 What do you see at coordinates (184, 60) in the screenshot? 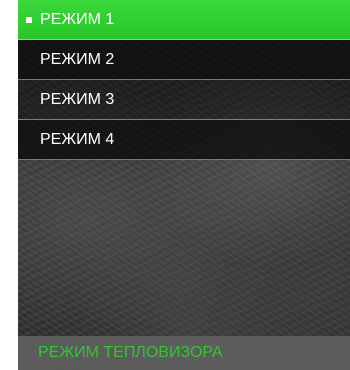
I see `menu-item-mode-2: РЕЖИМ 2` at bounding box center [184, 60].